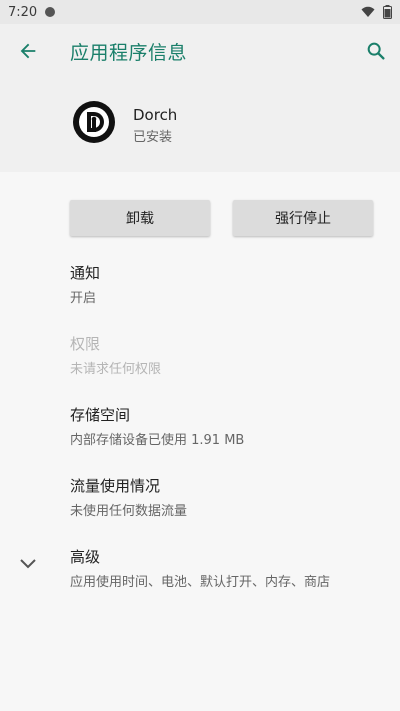 This screenshot has height=711, width=400. Describe the element at coordinates (83, 298) in the screenshot. I see `notifications-subtitle: 开启` at that location.